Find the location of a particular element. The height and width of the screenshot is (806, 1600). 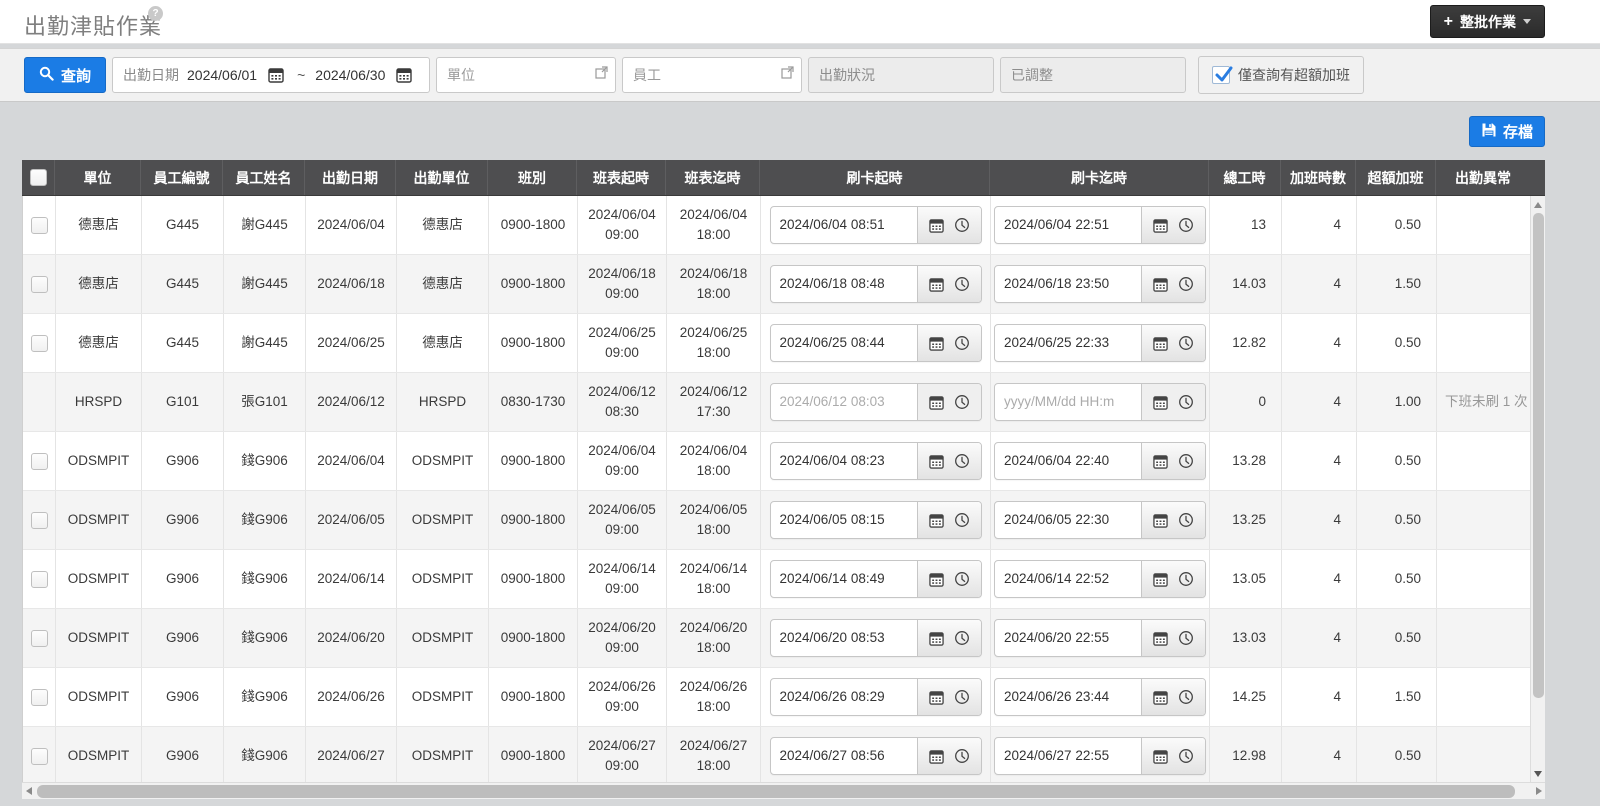

card-end-picker: 2024/06/27 22:55 is located at coordinates (1100, 756).